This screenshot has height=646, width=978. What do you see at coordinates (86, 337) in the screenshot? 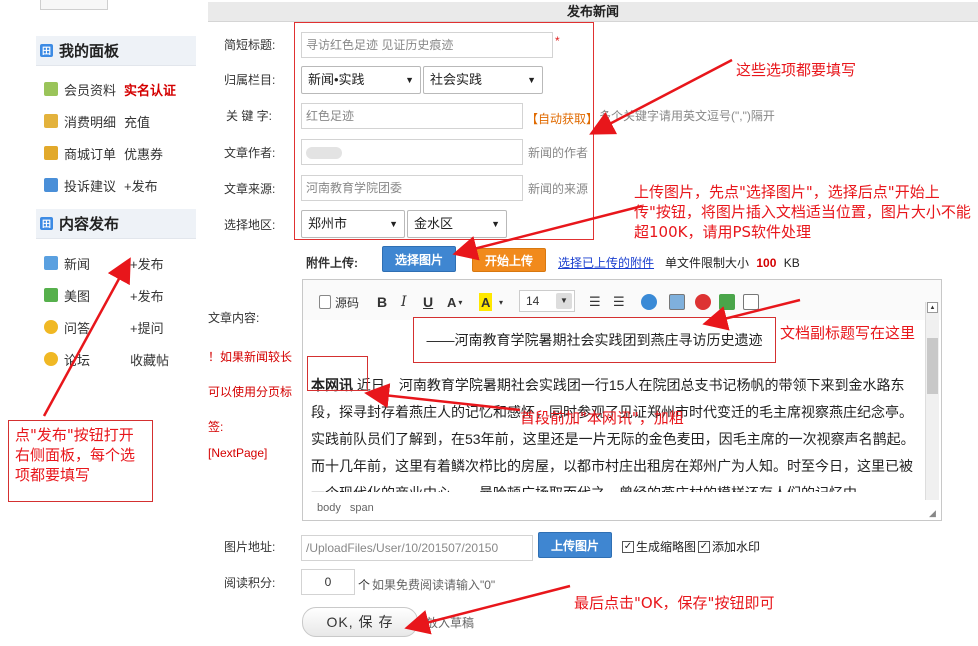
I see `arrow-publish` at bounding box center [86, 337].